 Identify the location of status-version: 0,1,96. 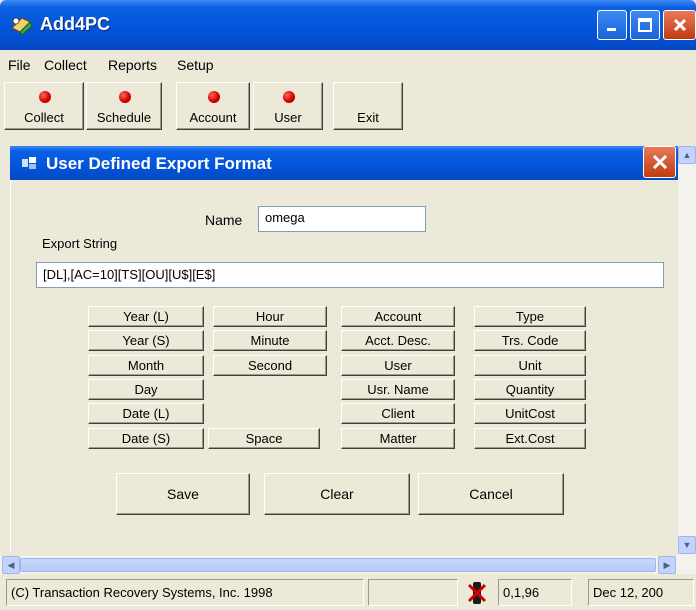
(535, 592).